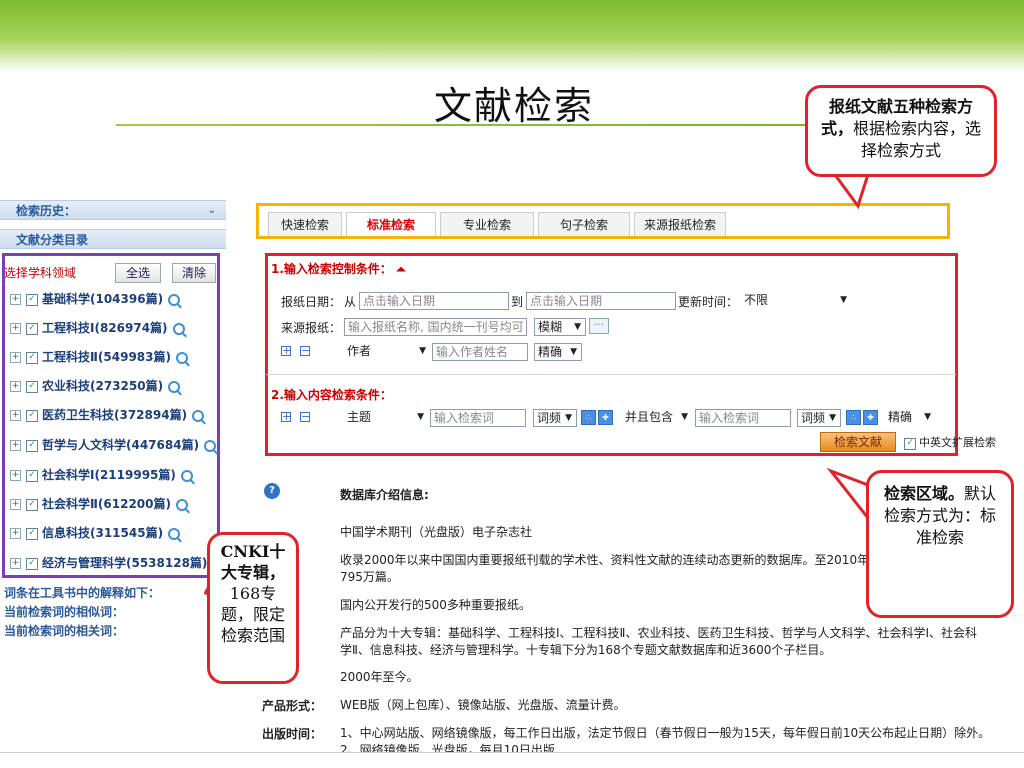  What do you see at coordinates (387, 352) in the screenshot?
I see `author-field-select: 作者 ▼` at bounding box center [387, 352].